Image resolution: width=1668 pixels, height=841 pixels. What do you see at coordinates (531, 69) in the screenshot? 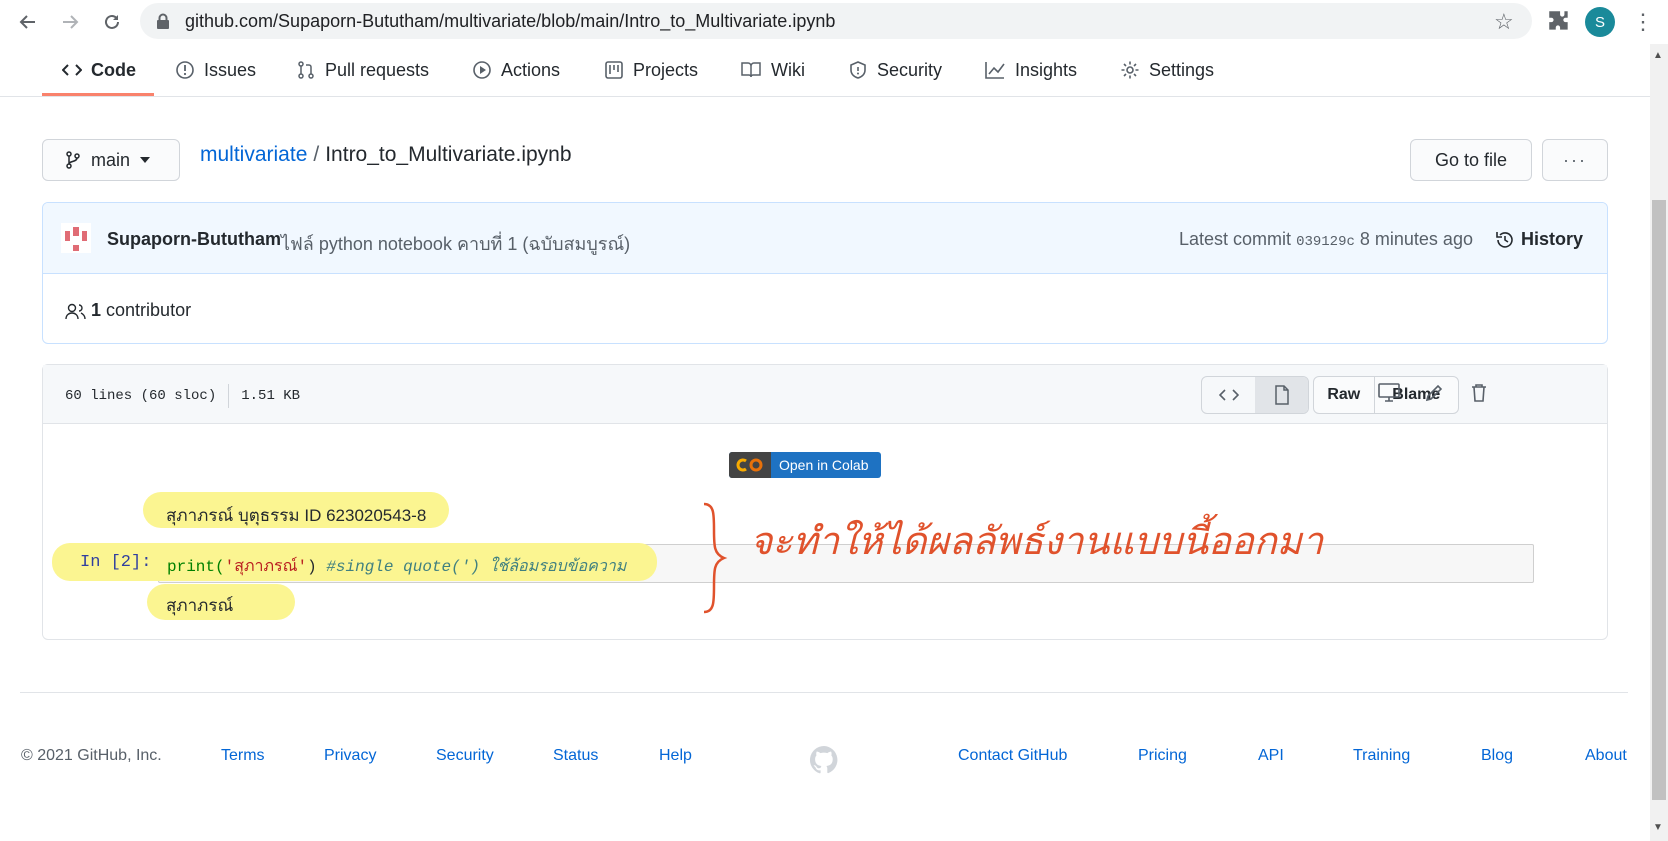
I see `tab-actions-label: Actions` at bounding box center [531, 69].